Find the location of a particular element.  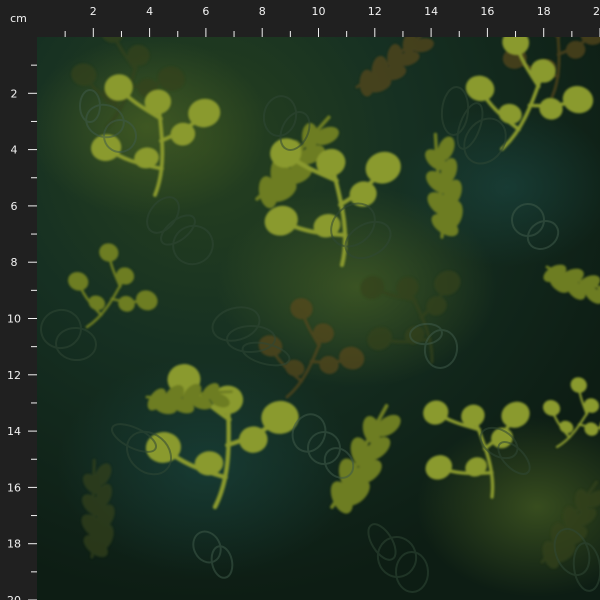

left-ruler-label: 18 is located at coordinates (14, 544).